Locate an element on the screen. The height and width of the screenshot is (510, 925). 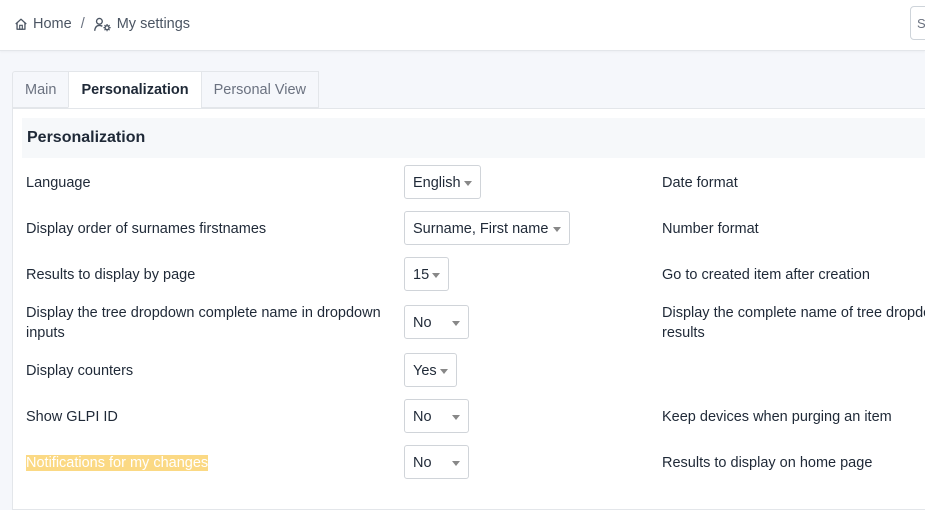
breadcrumb-home: Home is located at coordinates (43, 24).